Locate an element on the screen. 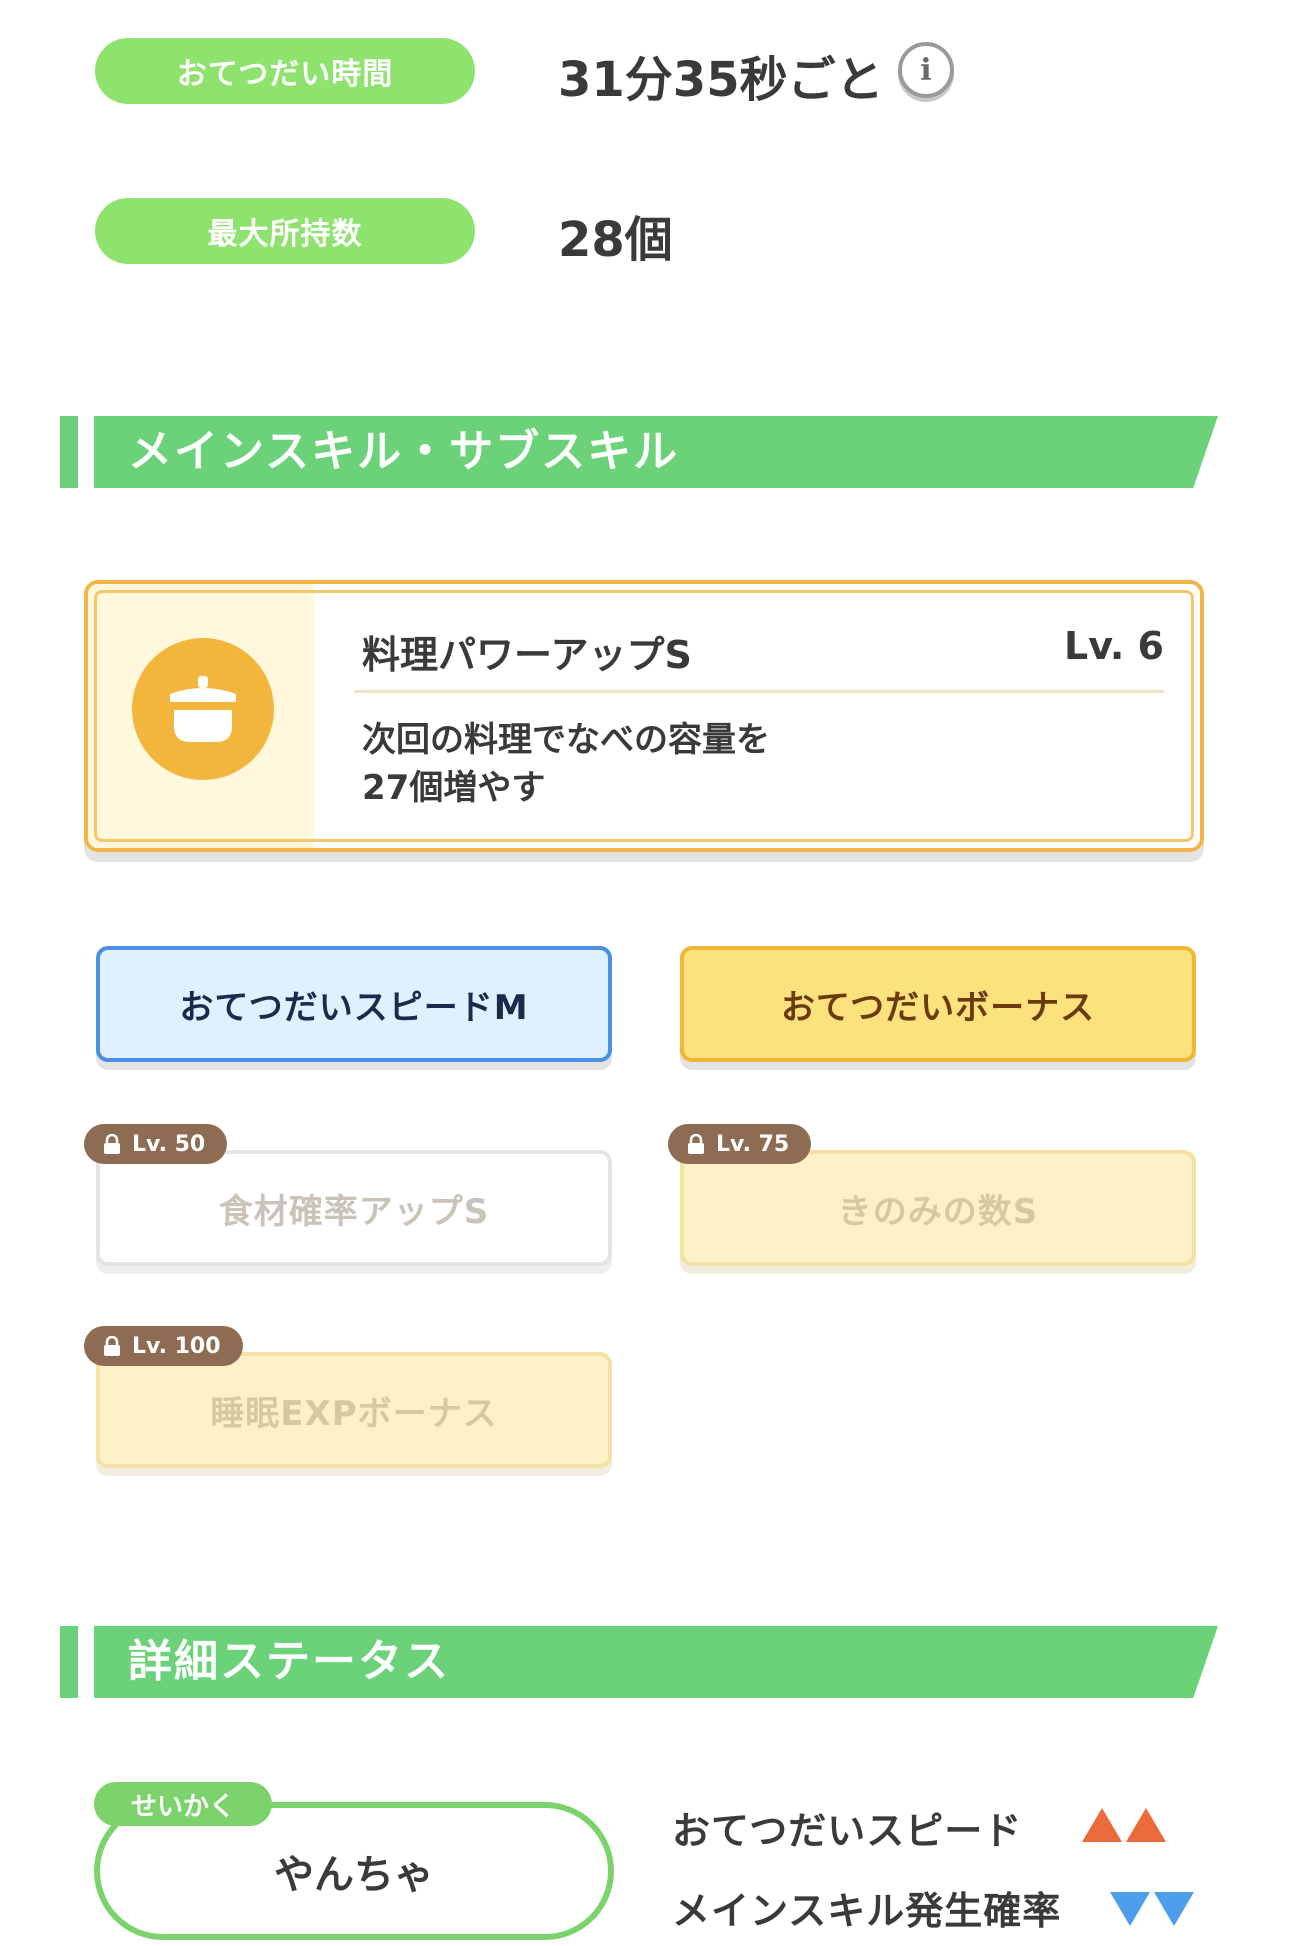  max-carry-value: 28個 is located at coordinates (615, 240).